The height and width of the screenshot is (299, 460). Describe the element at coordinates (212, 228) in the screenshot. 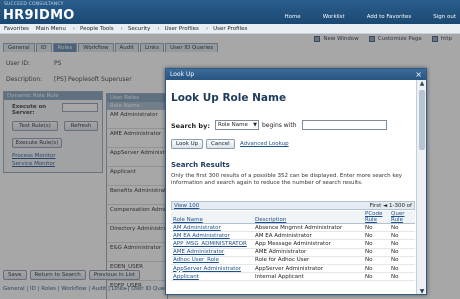

I see `role-name-link: AM Administrator` at that location.